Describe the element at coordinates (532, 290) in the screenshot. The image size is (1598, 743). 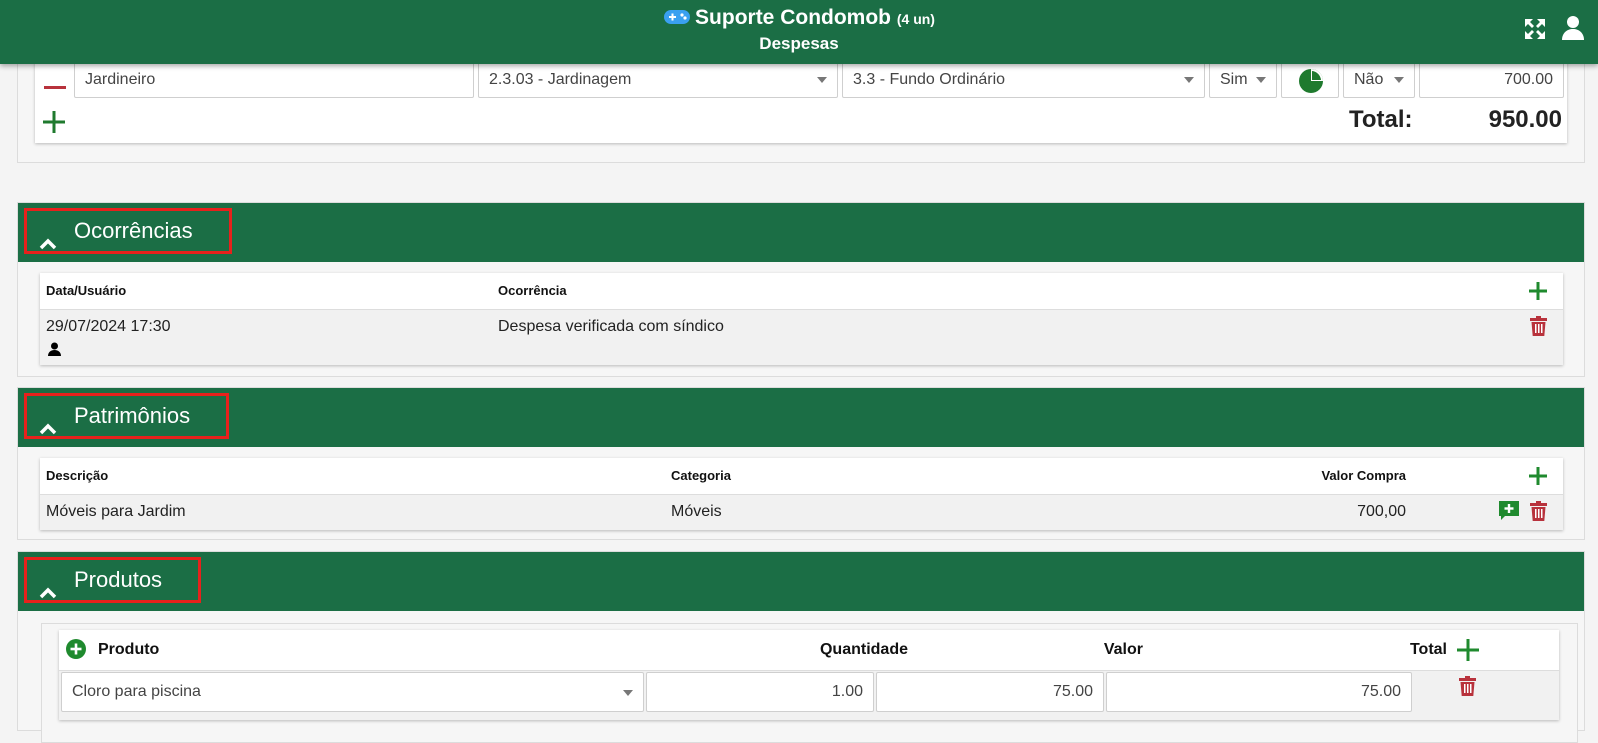
I see `column-header: Ocorrência` at that location.